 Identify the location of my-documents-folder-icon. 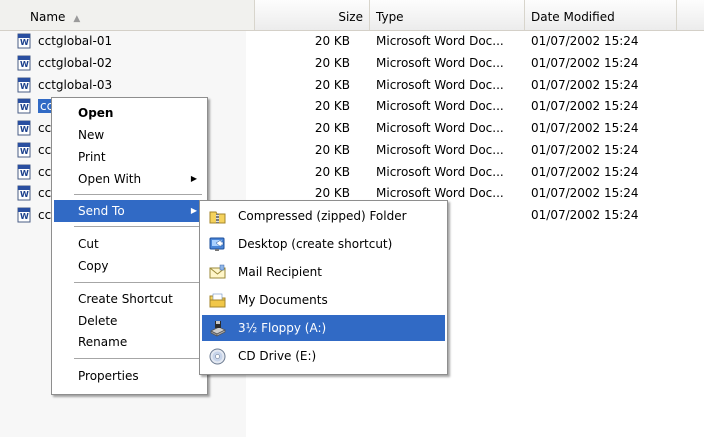
(217, 300).